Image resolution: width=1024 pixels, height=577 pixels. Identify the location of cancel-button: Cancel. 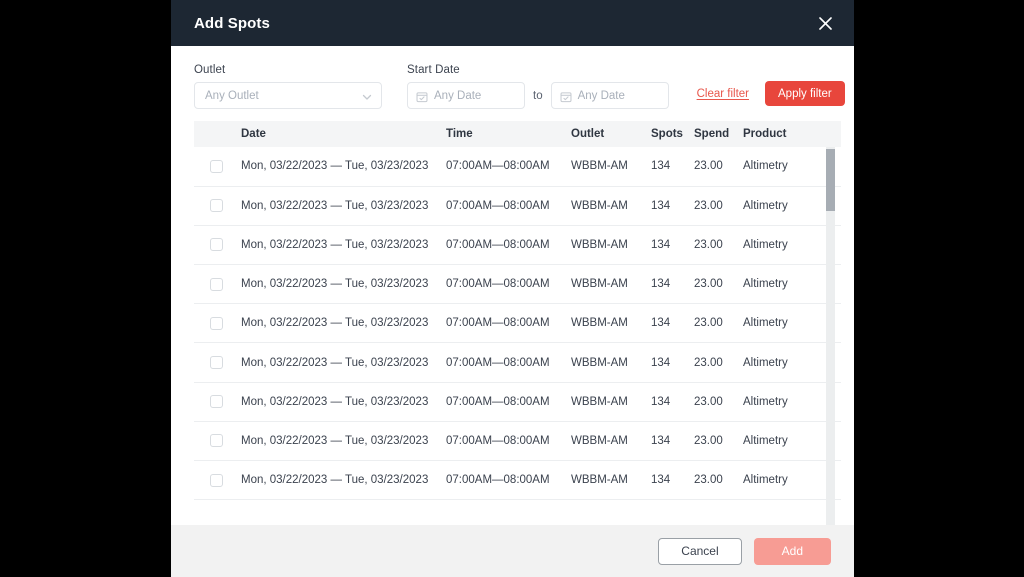
(700, 551).